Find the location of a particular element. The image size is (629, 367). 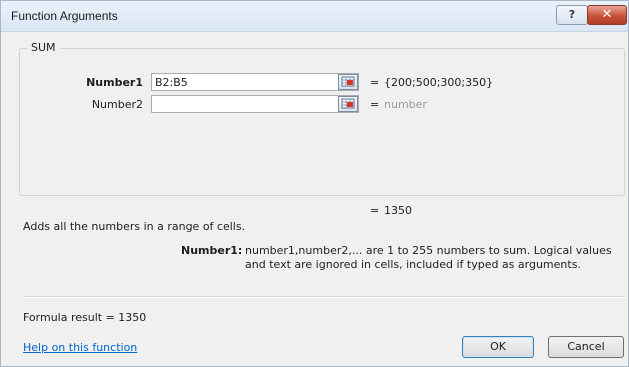

number1-equals: = is located at coordinates (375, 82).